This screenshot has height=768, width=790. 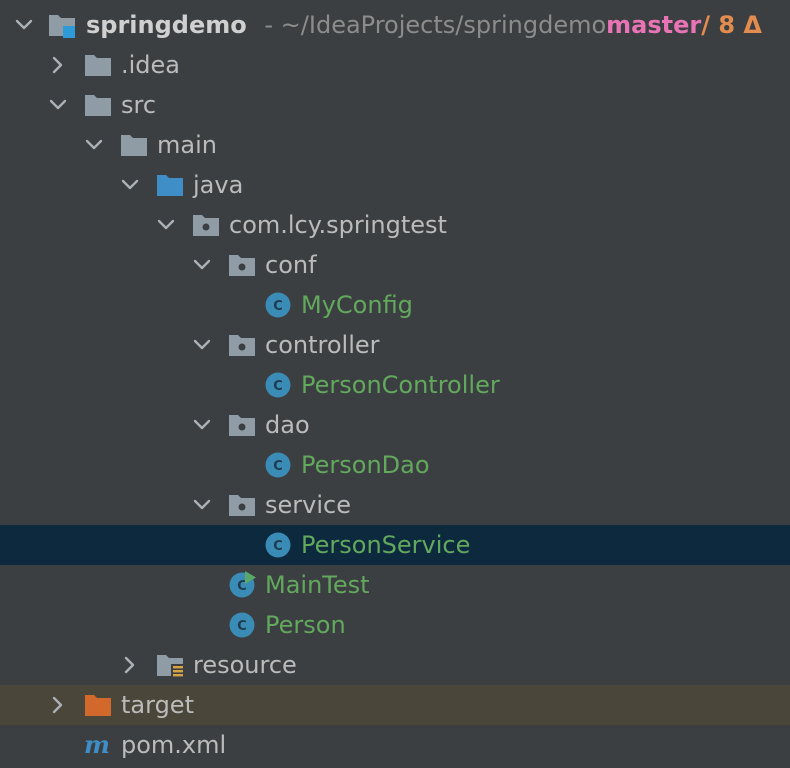 What do you see at coordinates (166, 25) in the screenshot?
I see `project-name: springdemo` at bounding box center [166, 25].